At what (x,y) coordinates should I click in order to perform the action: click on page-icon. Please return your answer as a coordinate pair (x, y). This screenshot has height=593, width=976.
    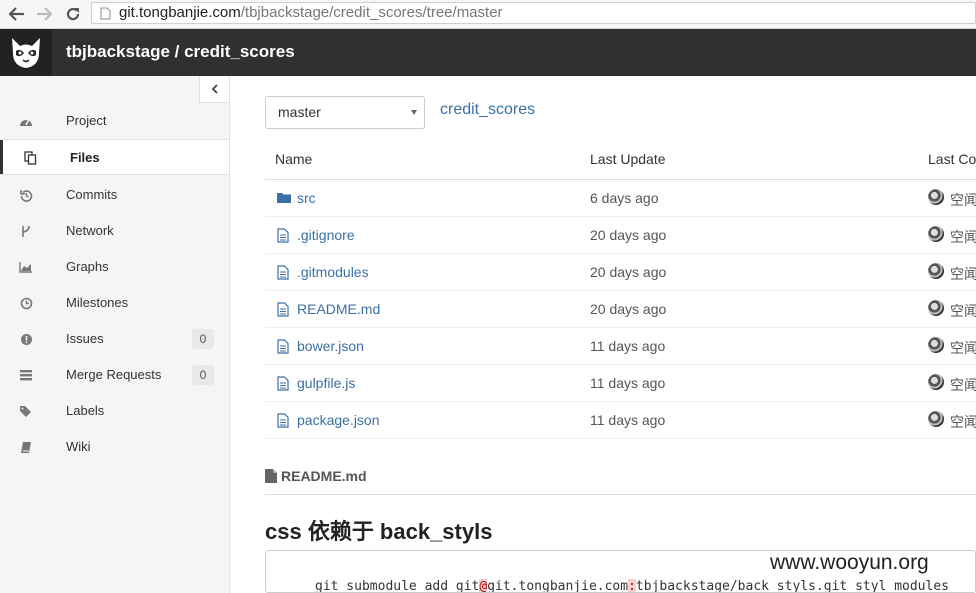
    Looking at the image, I should click on (105, 13).